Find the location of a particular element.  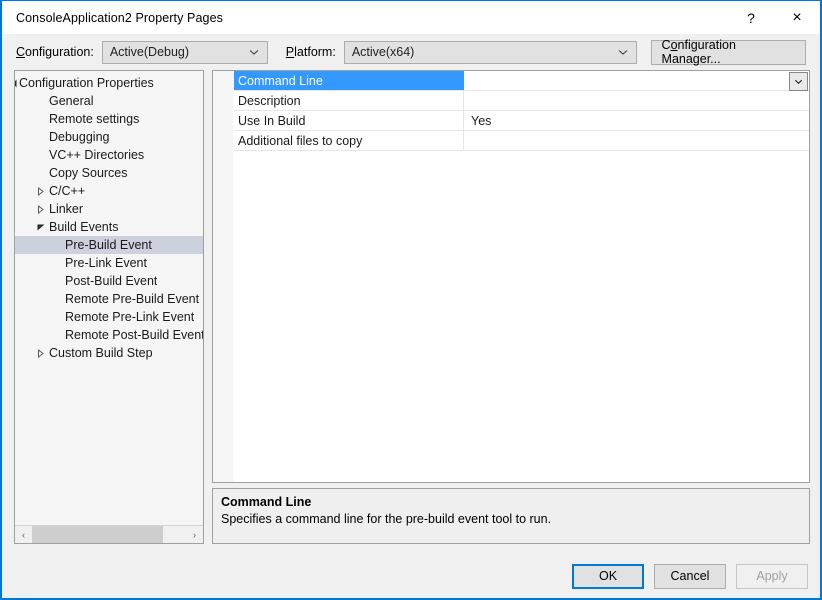

tree-item-debugging: Debugging is located at coordinates (109, 137).